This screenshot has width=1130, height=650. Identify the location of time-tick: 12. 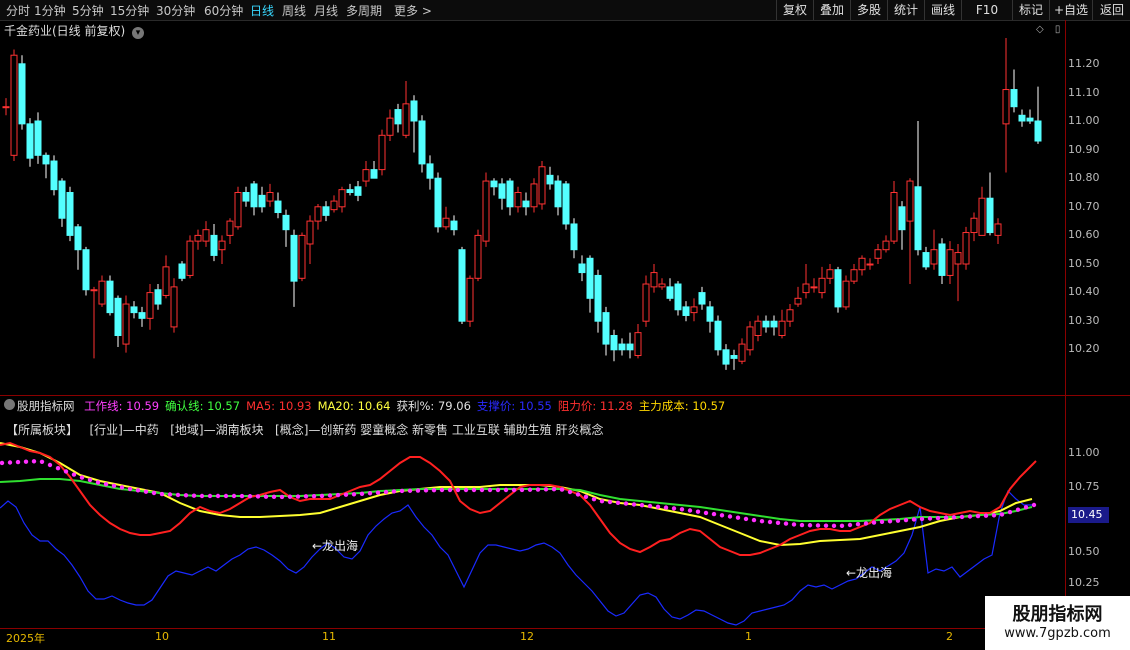
(527, 636).